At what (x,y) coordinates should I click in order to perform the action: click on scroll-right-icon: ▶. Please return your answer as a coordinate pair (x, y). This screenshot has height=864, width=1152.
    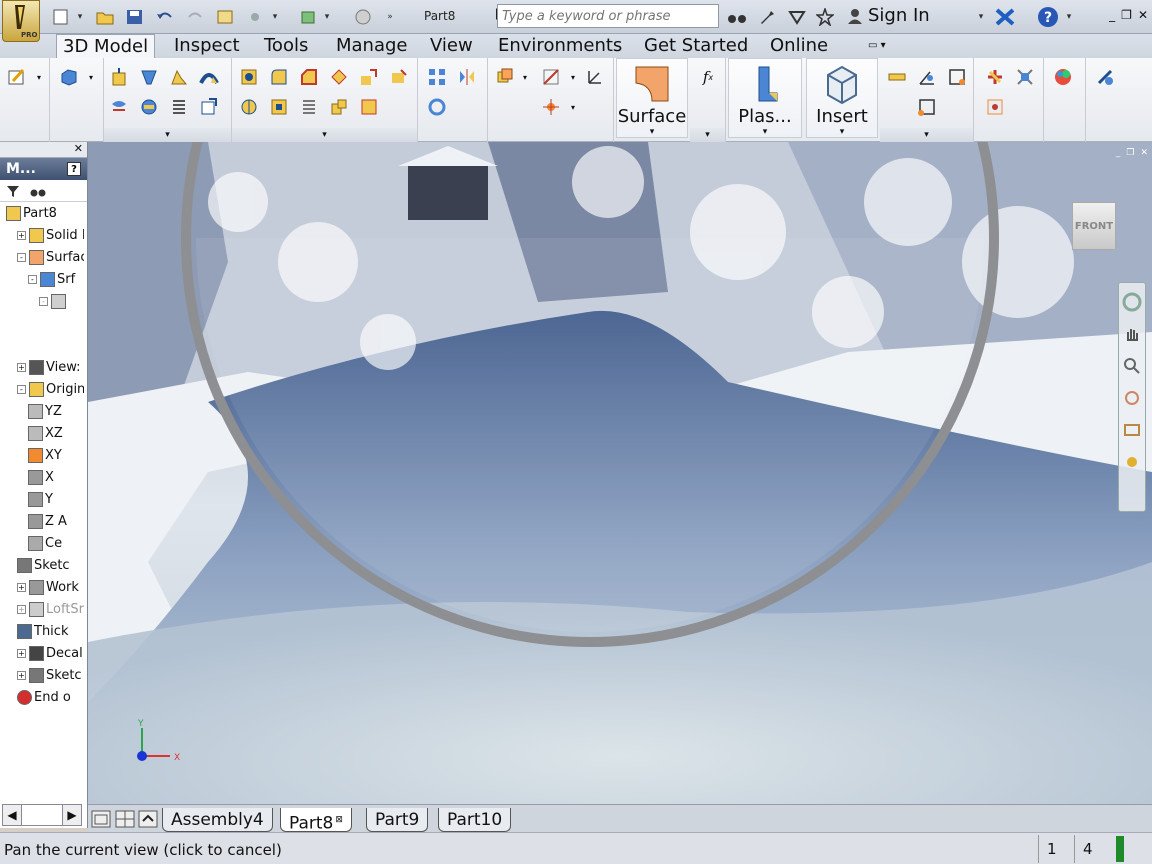
    Looking at the image, I should click on (72, 815).